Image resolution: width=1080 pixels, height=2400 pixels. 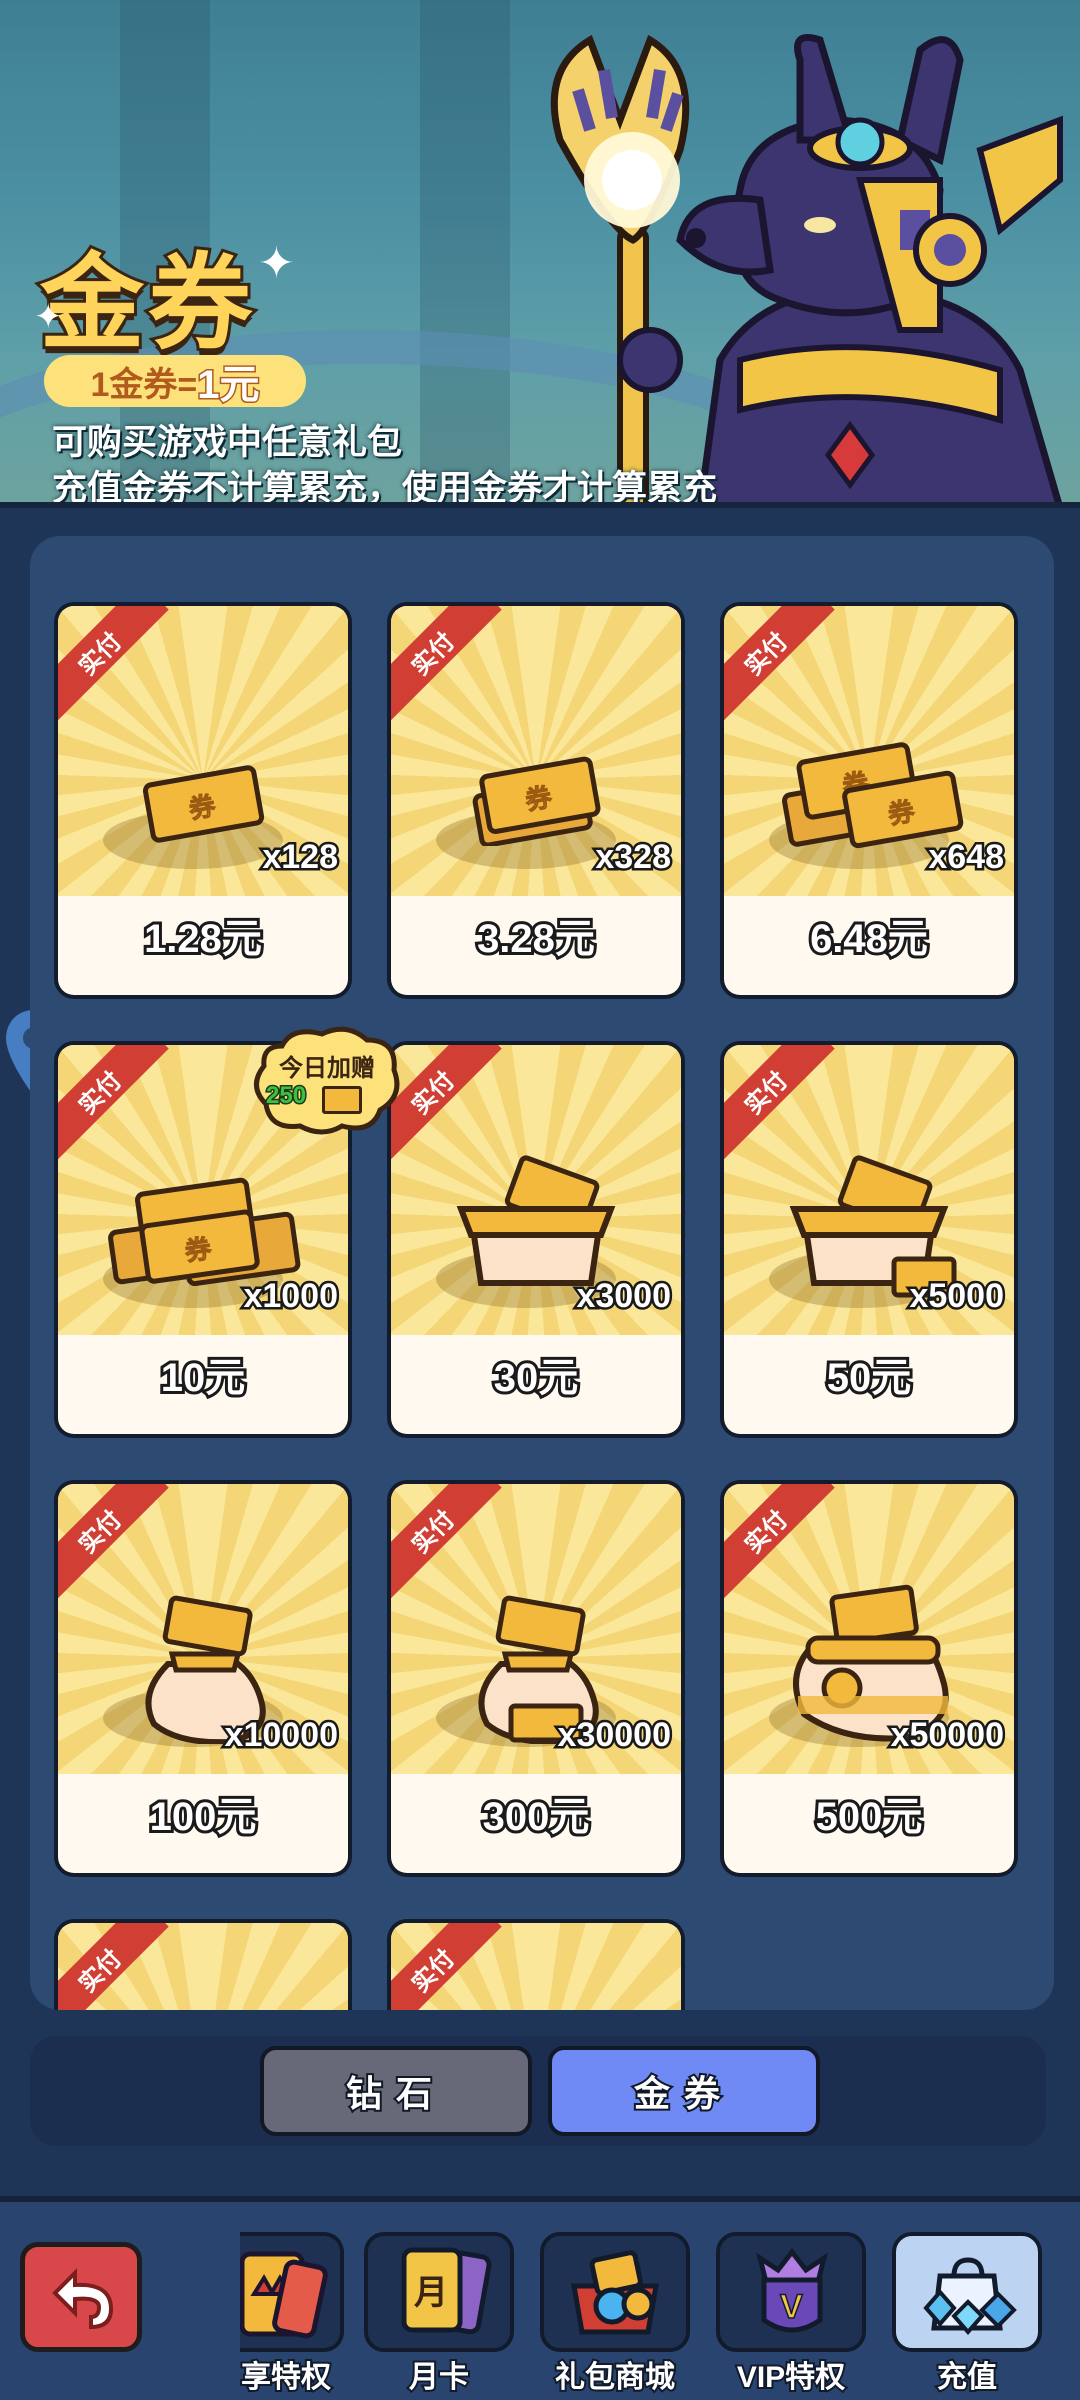 What do you see at coordinates (286, 2377) in the screenshot?
I see `nav-label-privilege: 享特权` at bounding box center [286, 2377].